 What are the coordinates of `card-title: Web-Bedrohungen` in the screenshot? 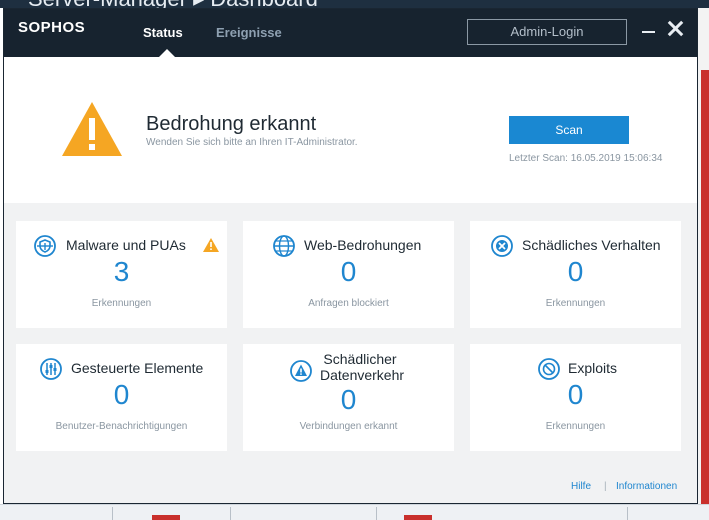 It's located at (363, 245).